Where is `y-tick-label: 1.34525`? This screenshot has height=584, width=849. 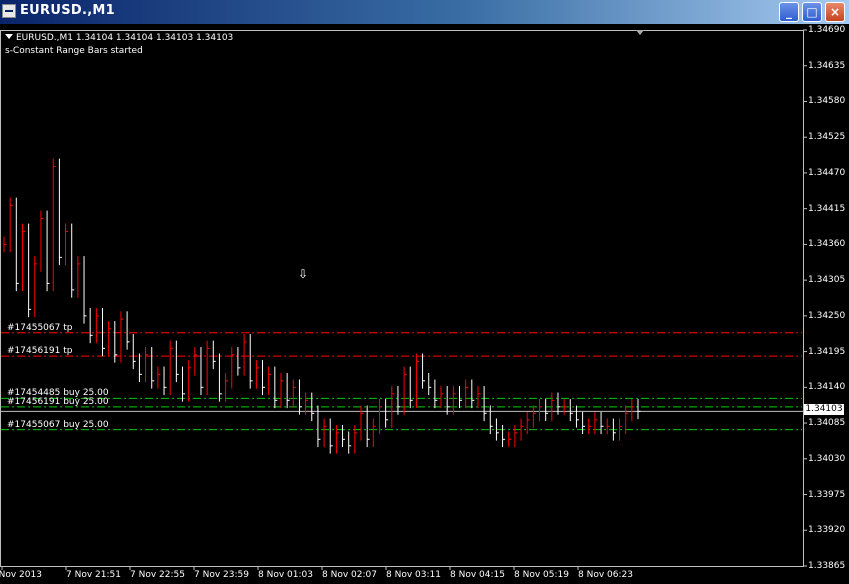 y-tick-label: 1.34525 is located at coordinates (827, 137).